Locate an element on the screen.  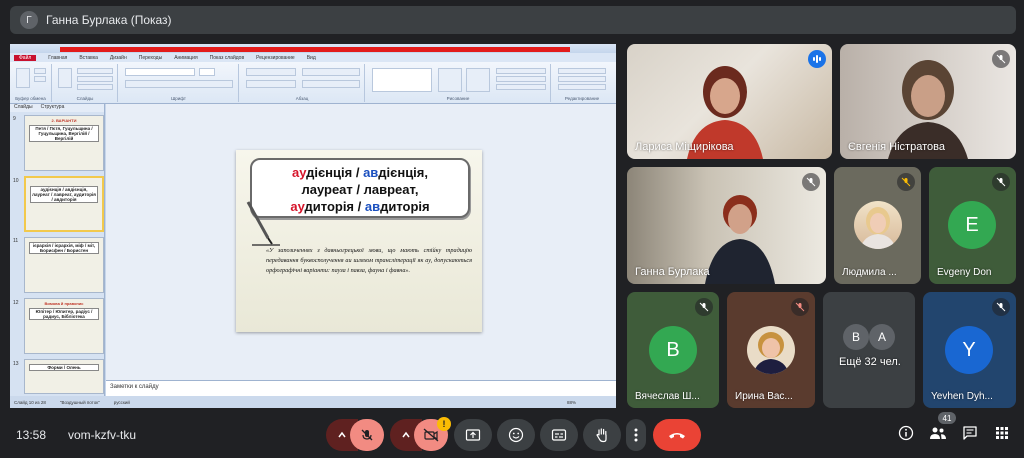
leave-call-button is located at coordinates (677, 435).